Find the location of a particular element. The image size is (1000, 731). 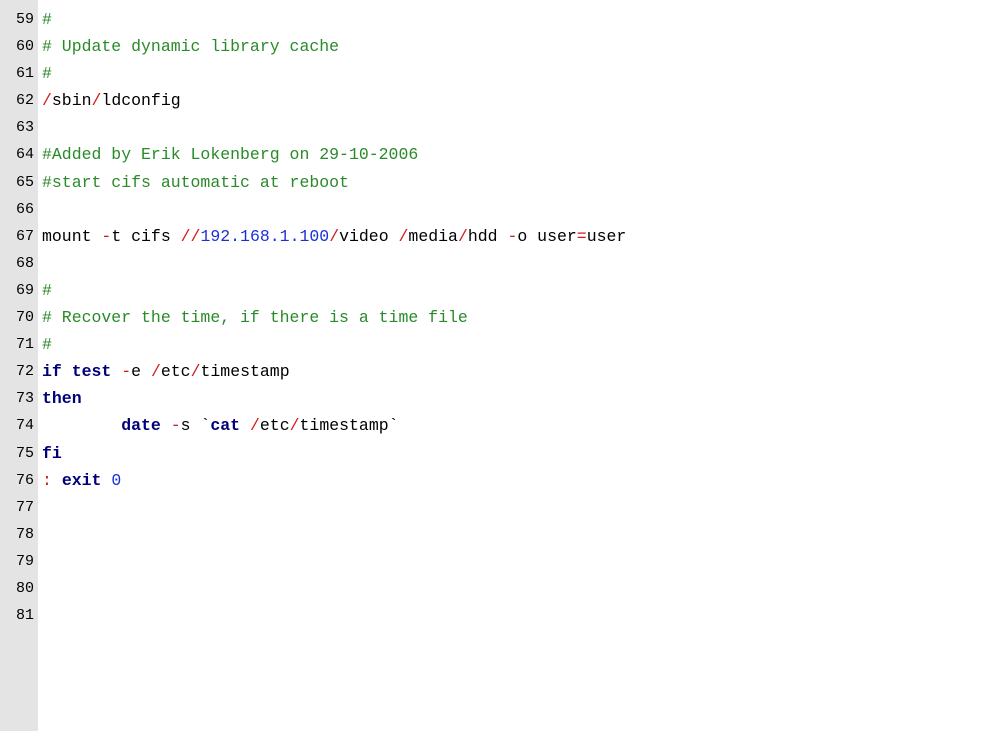

code-text: #start cifs automatic at reboot is located at coordinates (195, 182).